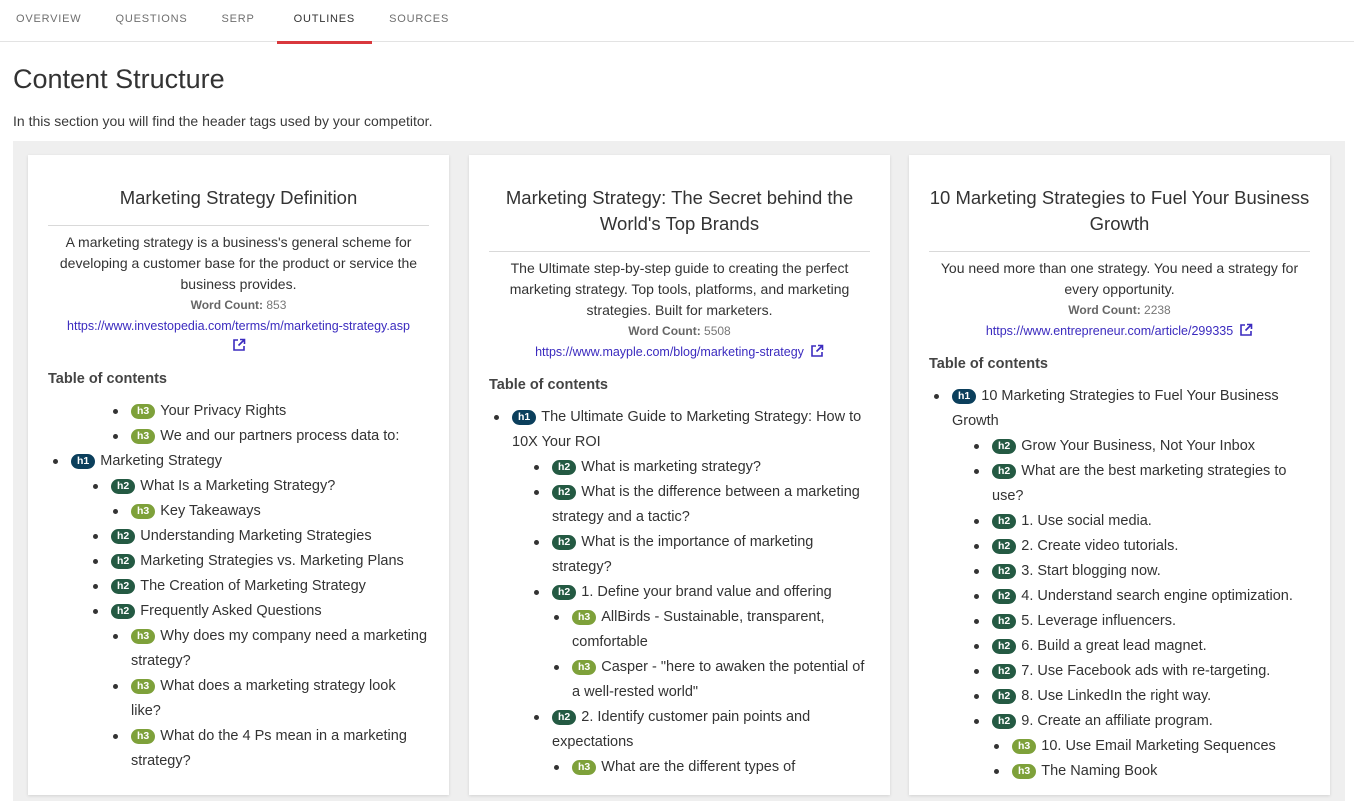 This screenshot has height=801, width=1354. I want to click on toc-item: h2 9. Create an affiliate program., so click(1119, 721).